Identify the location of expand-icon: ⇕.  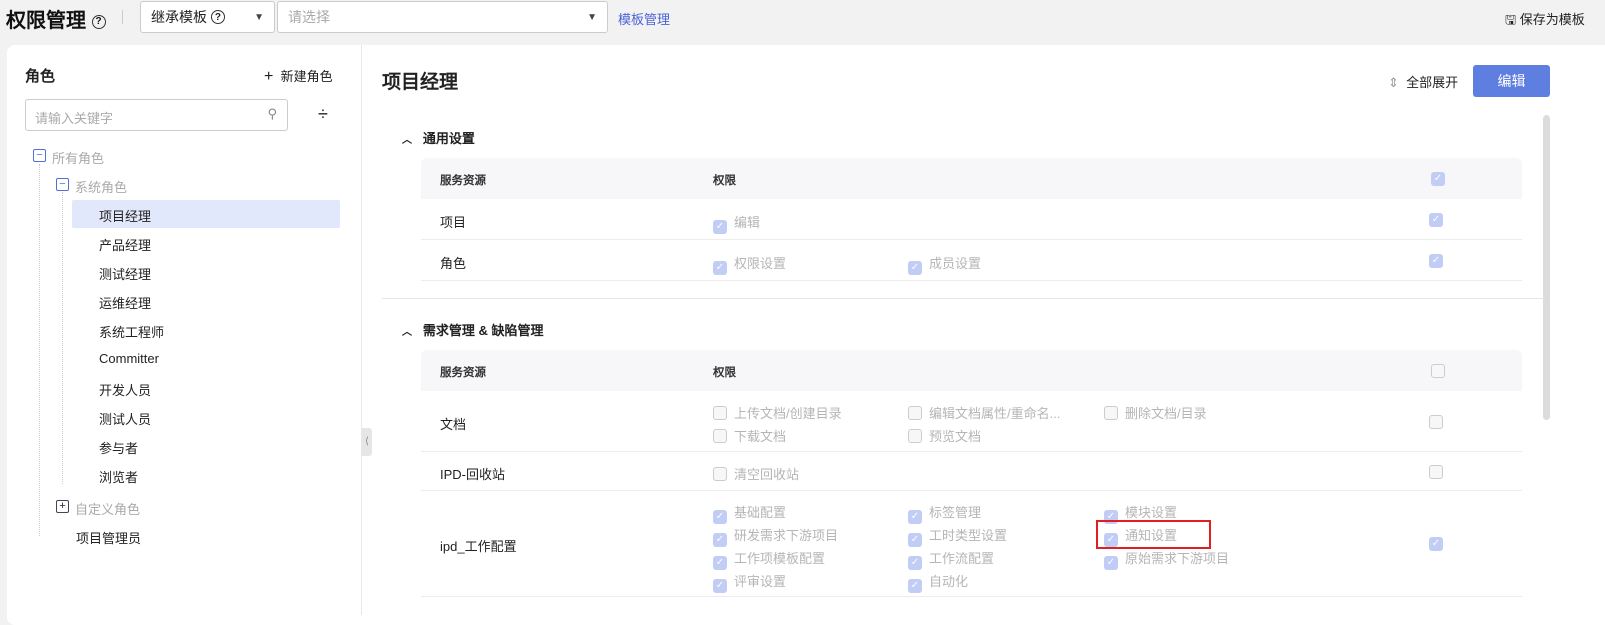
(1393, 82).